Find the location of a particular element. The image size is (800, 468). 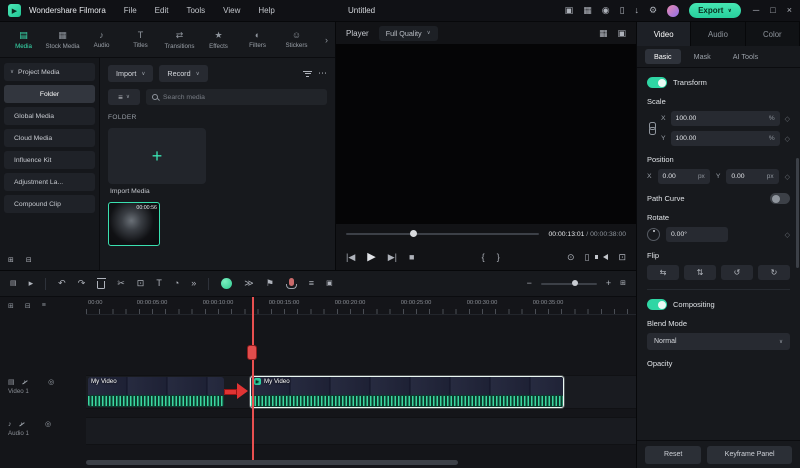

playhead-handle is located at coordinates (252, 352).